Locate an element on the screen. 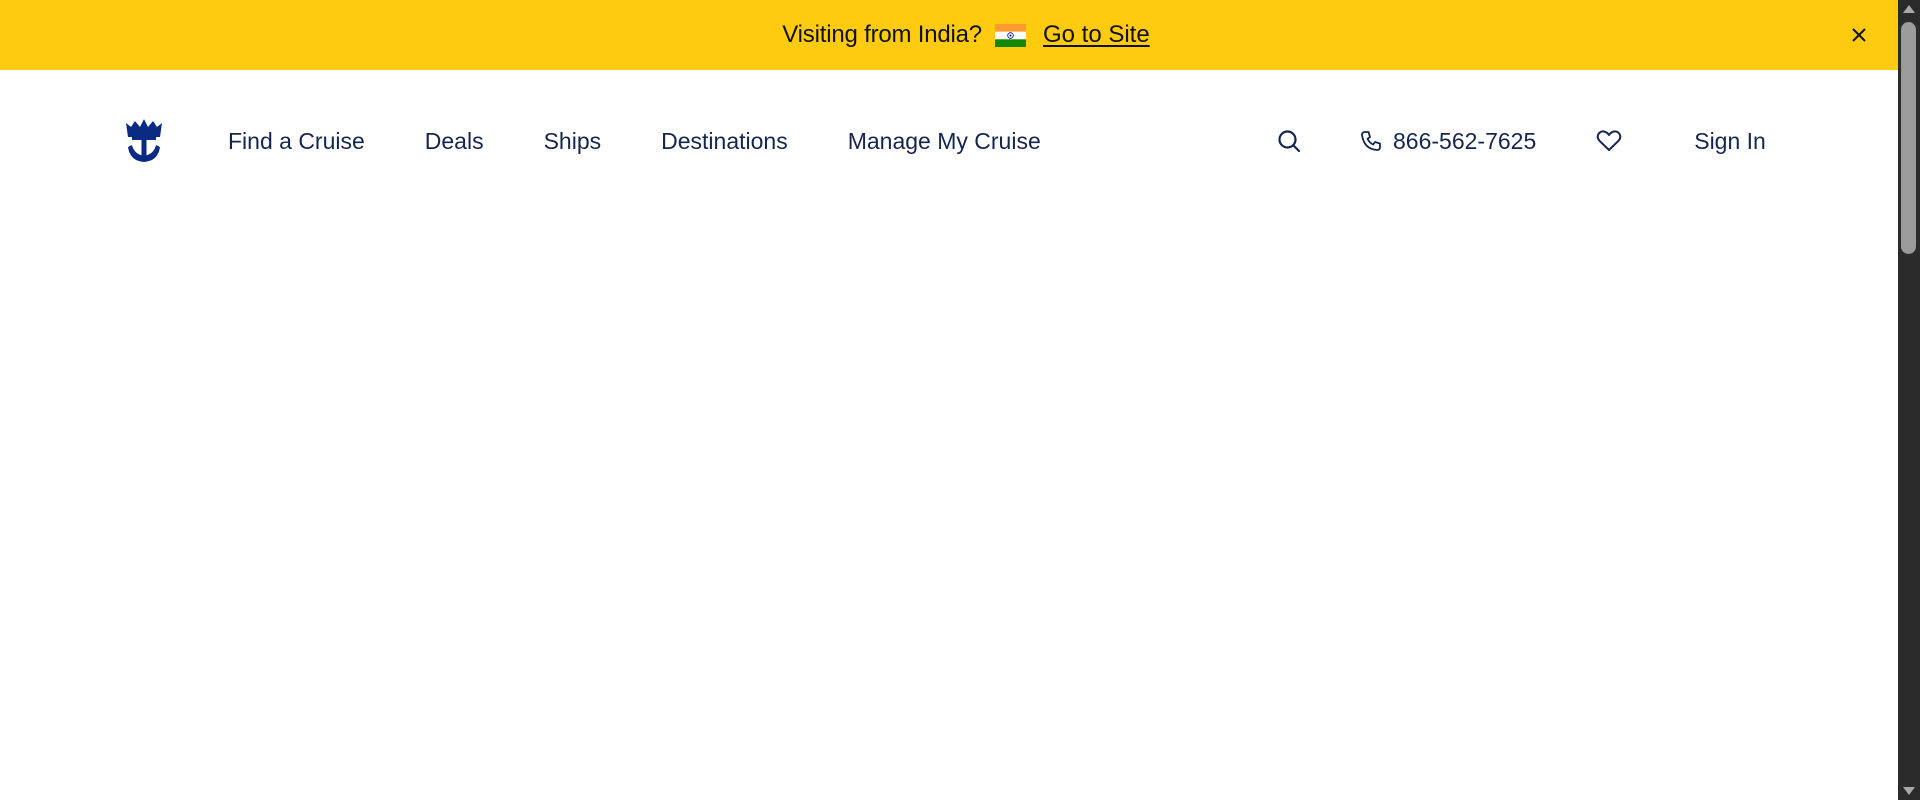 This screenshot has height=800, width=1920. nav-destinations: Destinations is located at coordinates (724, 141).